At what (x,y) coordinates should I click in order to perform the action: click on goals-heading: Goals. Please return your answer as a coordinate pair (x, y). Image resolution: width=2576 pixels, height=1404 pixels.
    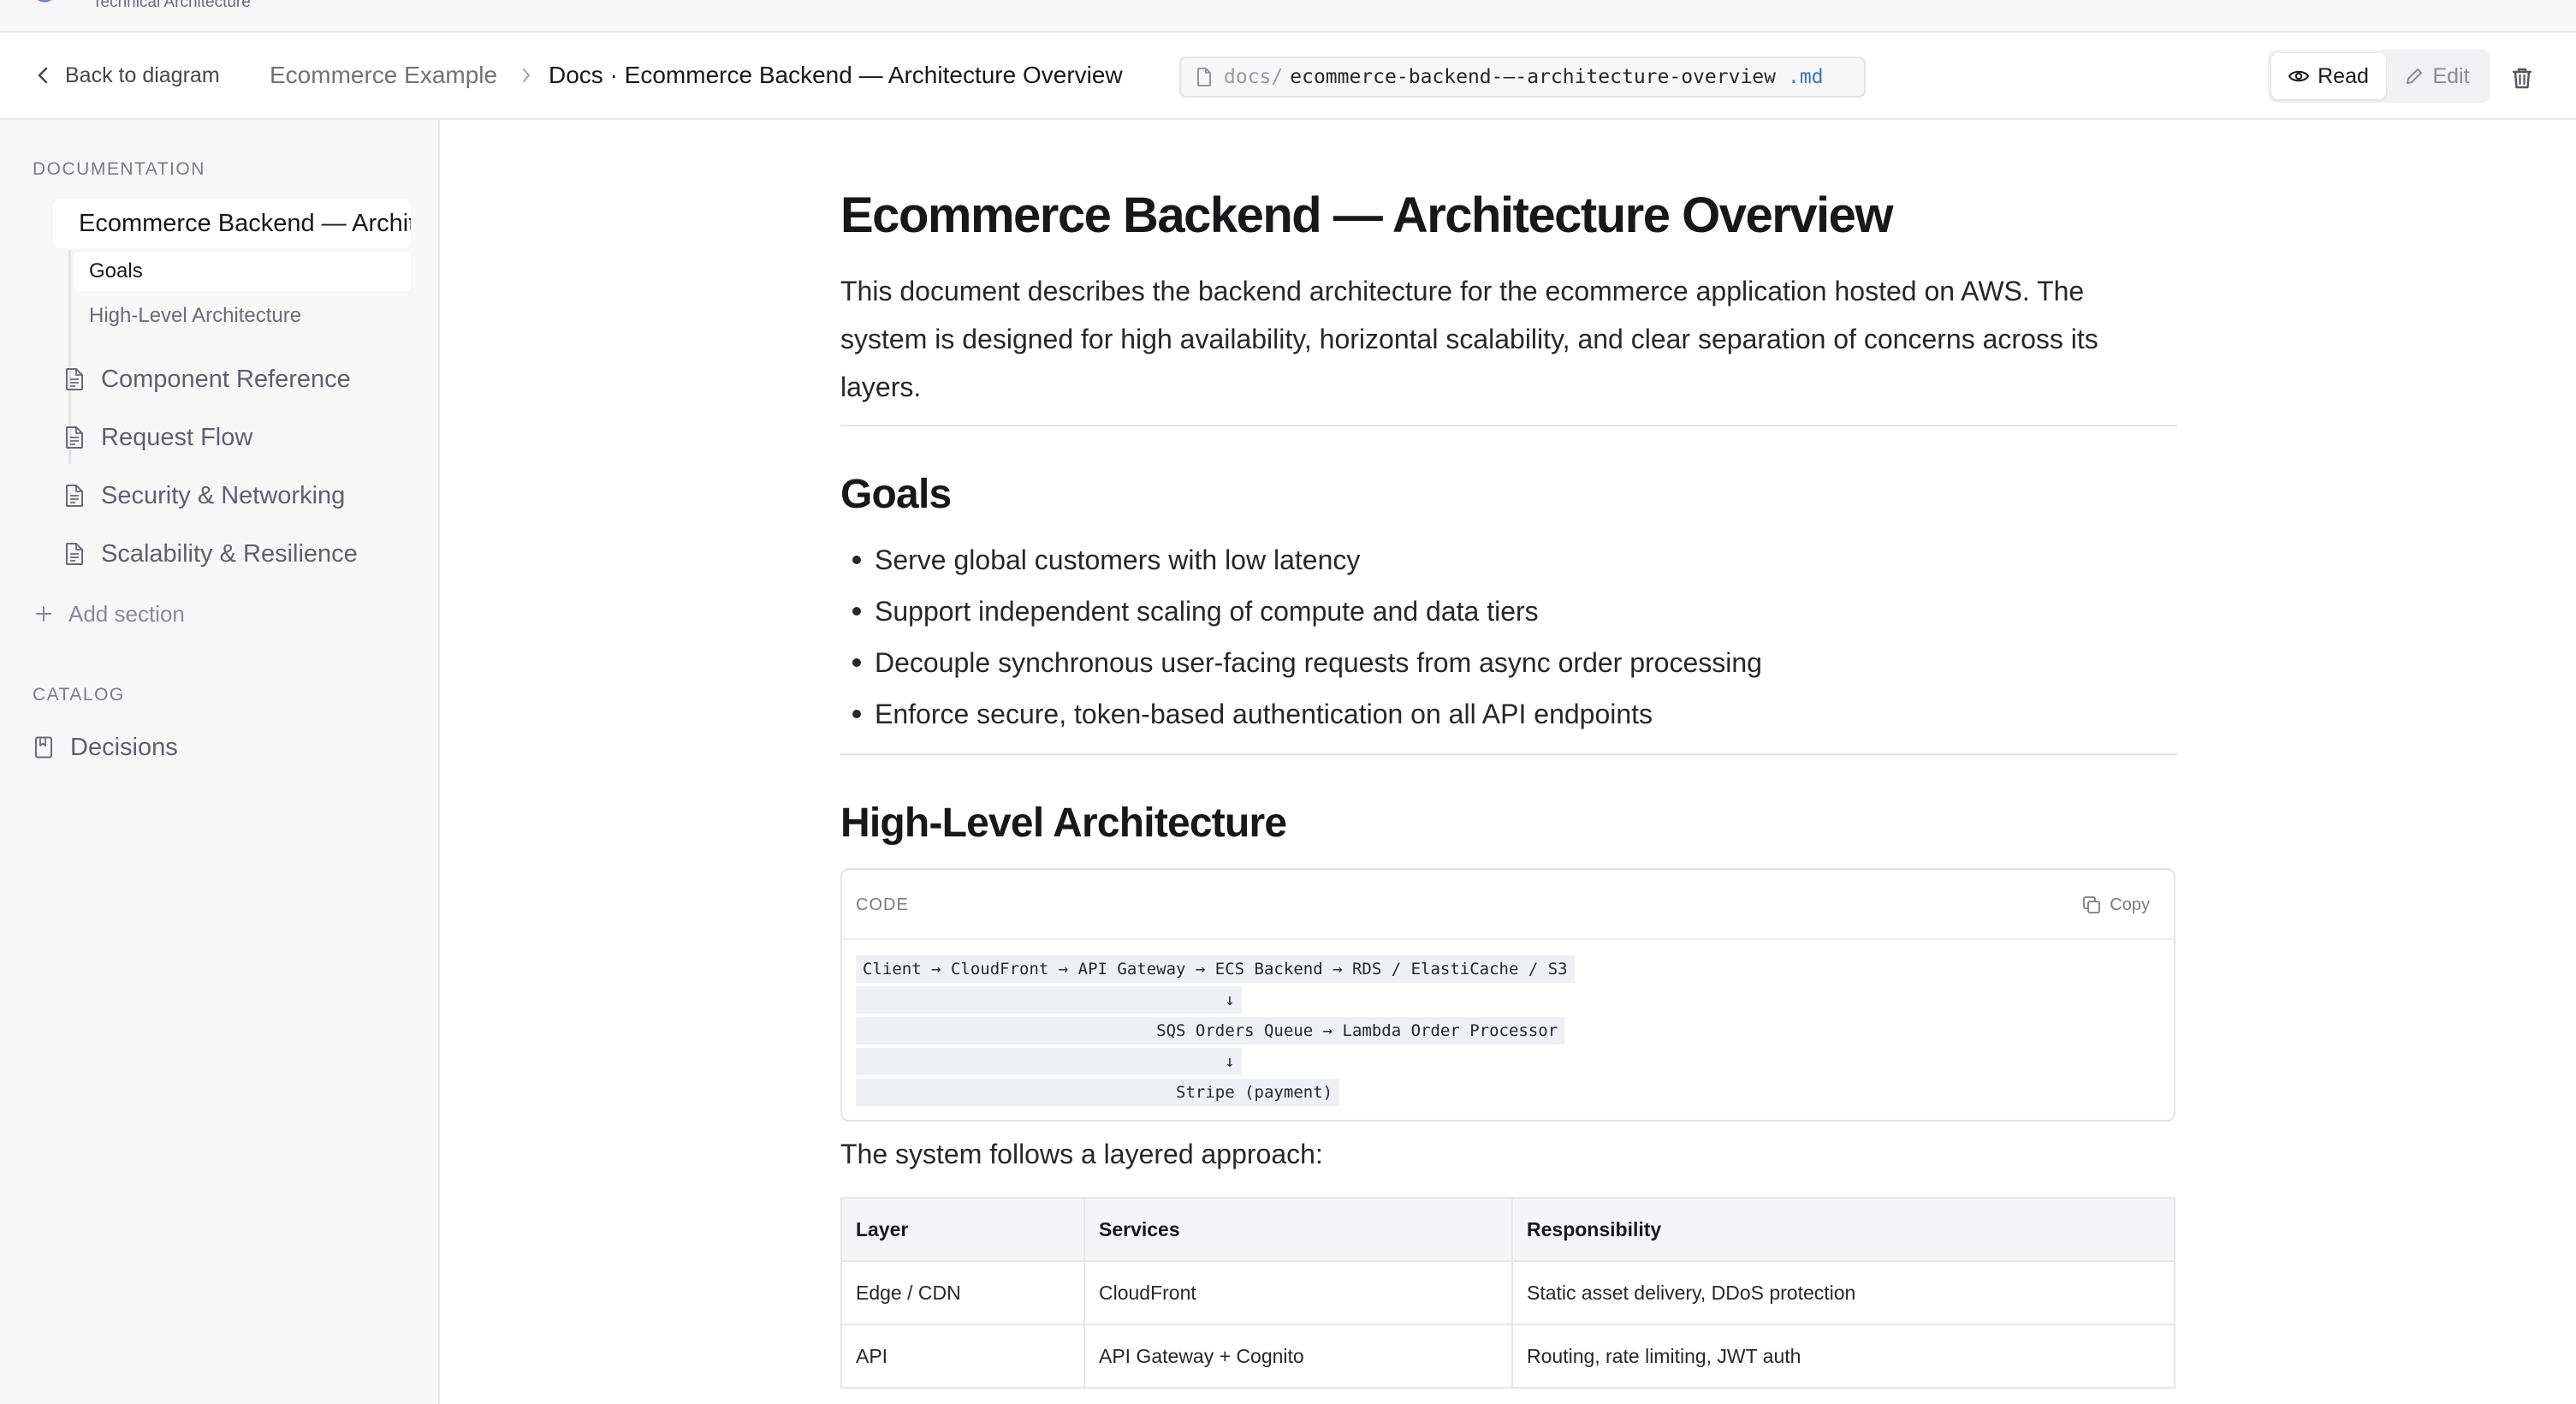
    Looking at the image, I should click on (896, 494).